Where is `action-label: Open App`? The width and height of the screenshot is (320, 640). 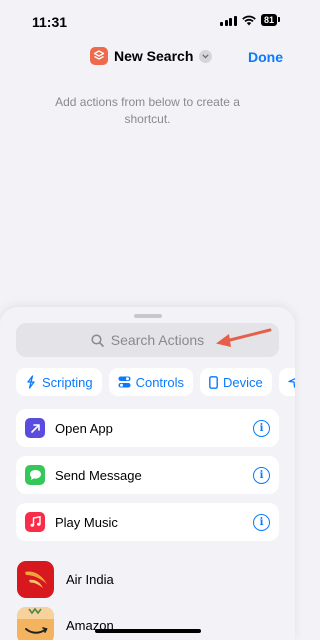 action-label: Open App is located at coordinates (84, 428).